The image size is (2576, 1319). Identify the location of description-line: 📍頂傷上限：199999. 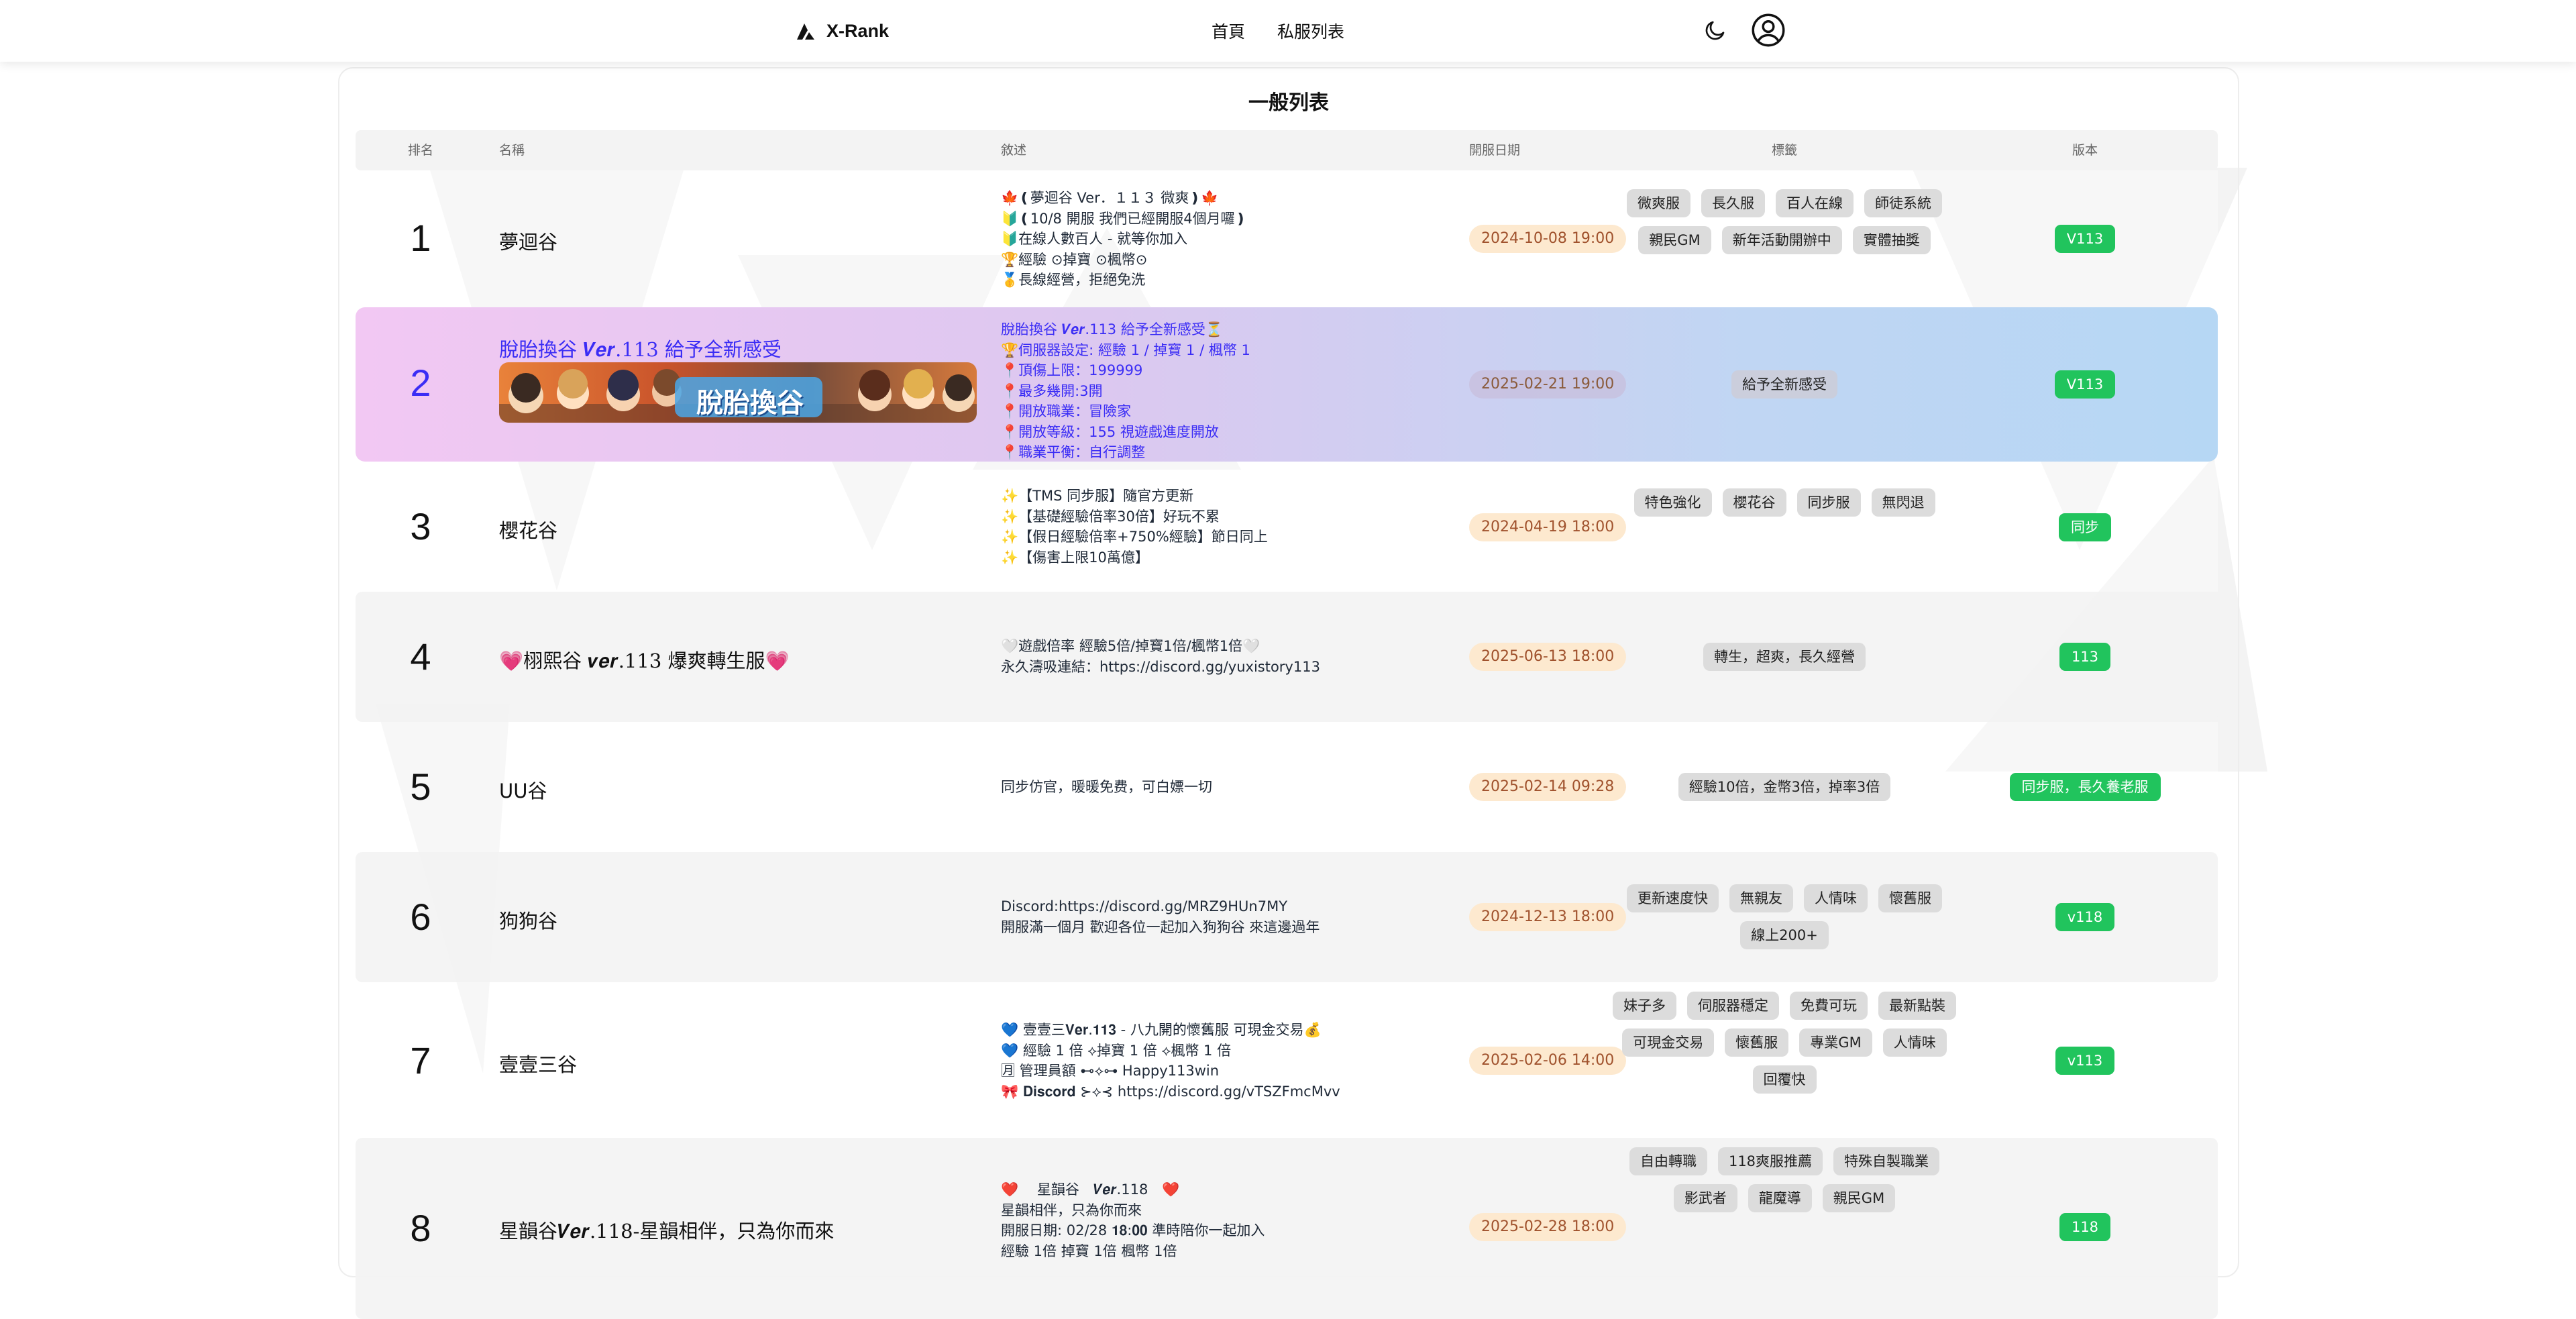
(1072, 370).